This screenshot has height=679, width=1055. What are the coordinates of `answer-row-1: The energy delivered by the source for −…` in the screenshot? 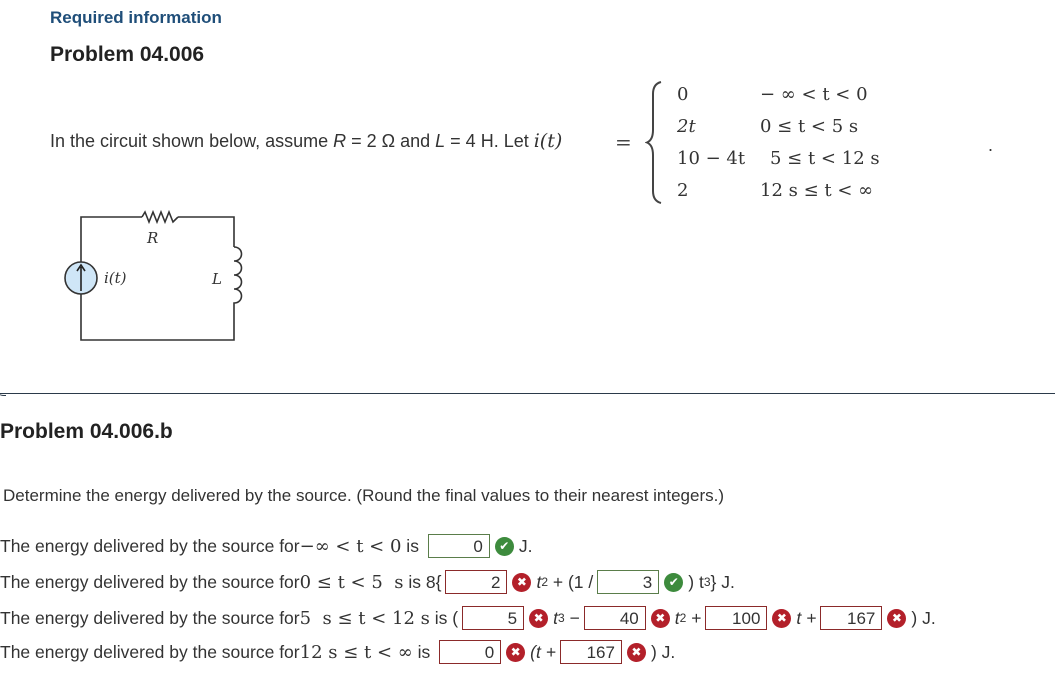 It's located at (266, 546).